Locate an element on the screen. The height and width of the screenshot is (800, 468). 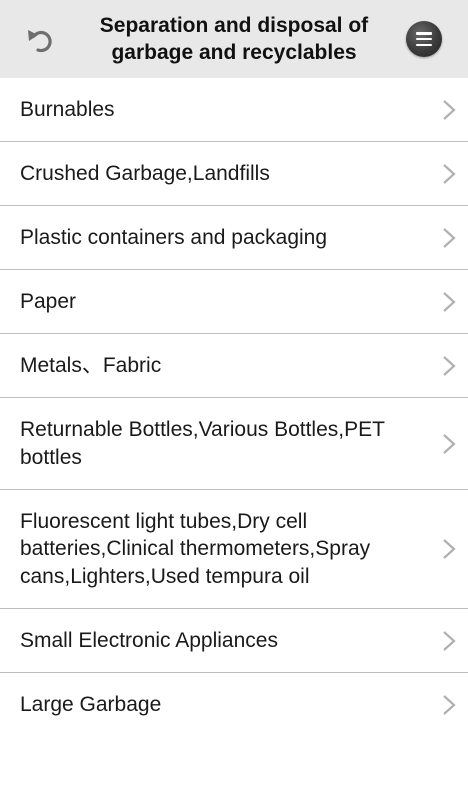
list-item-metals-fabric: Metals、Fabric is located at coordinates (234, 366).